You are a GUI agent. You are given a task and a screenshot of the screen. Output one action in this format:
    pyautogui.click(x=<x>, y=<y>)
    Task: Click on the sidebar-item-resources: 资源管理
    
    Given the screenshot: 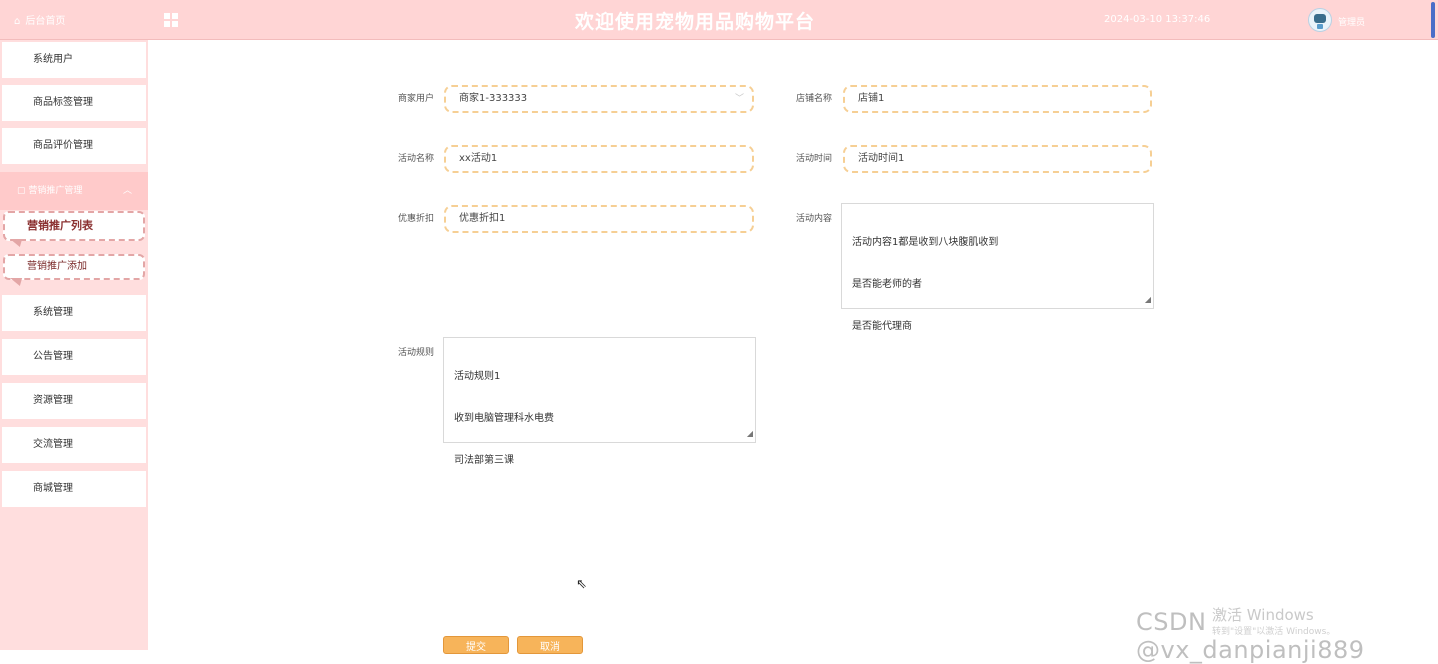 What is the action you would take?
    pyautogui.click(x=74, y=401)
    